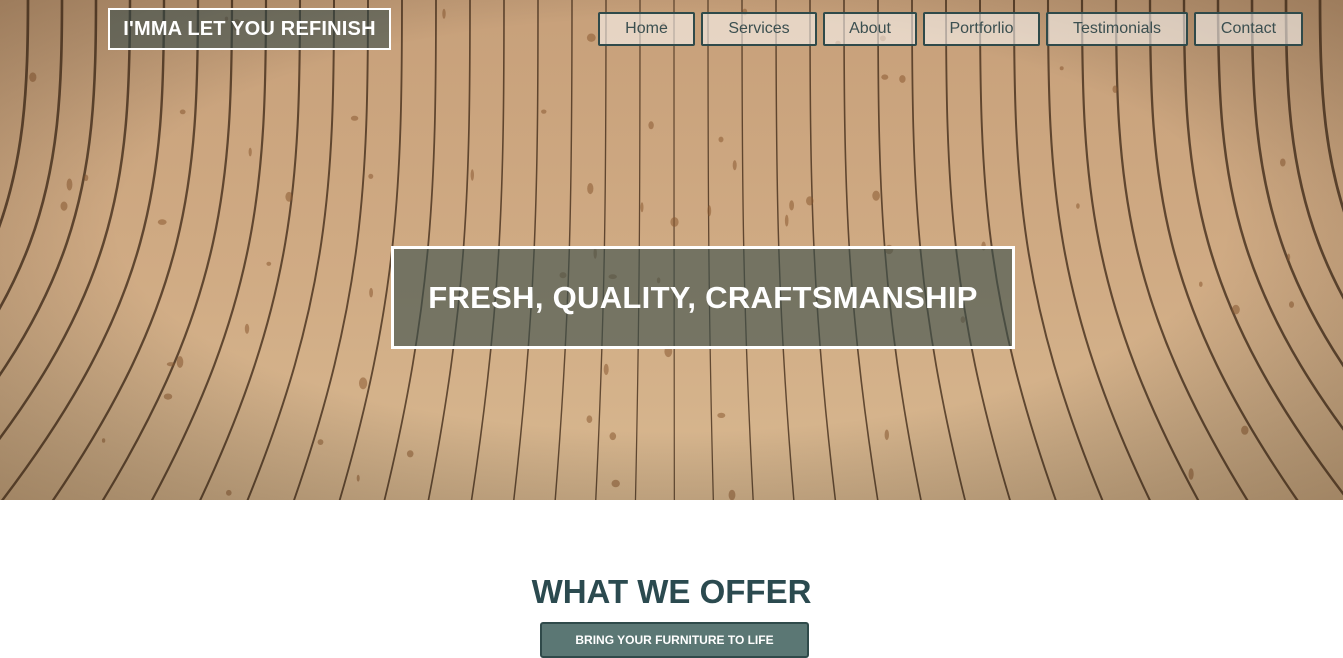 The height and width of the screenshot is (658, 1343). Describe the element at coordinates (646, 29) in the screenshot. I see `nav-home-button: Home` at that location.